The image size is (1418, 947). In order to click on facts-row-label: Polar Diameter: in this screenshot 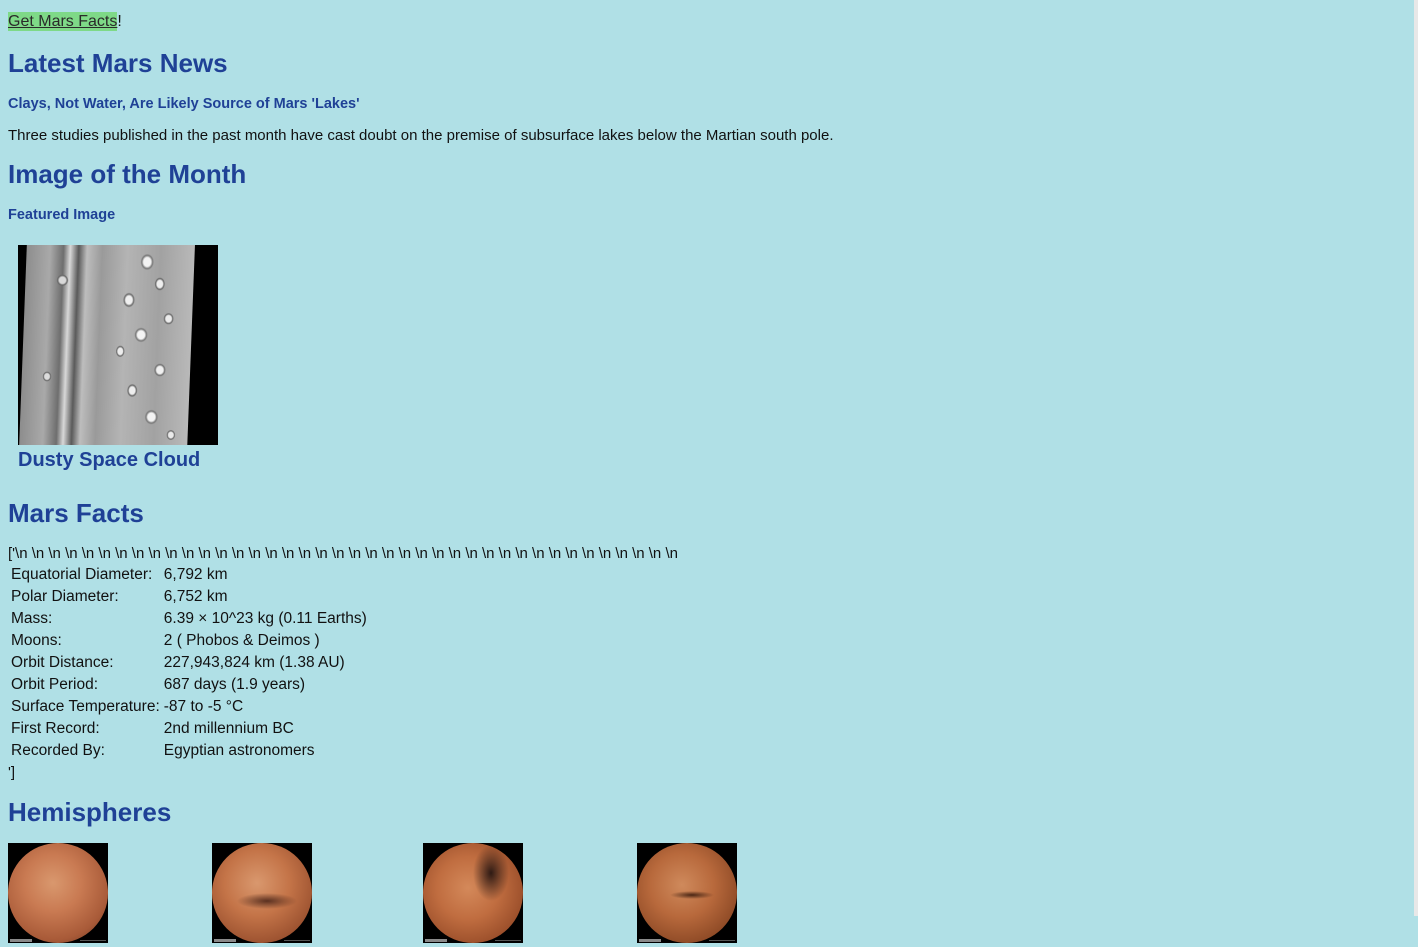, I will do `click(65, 596)`.